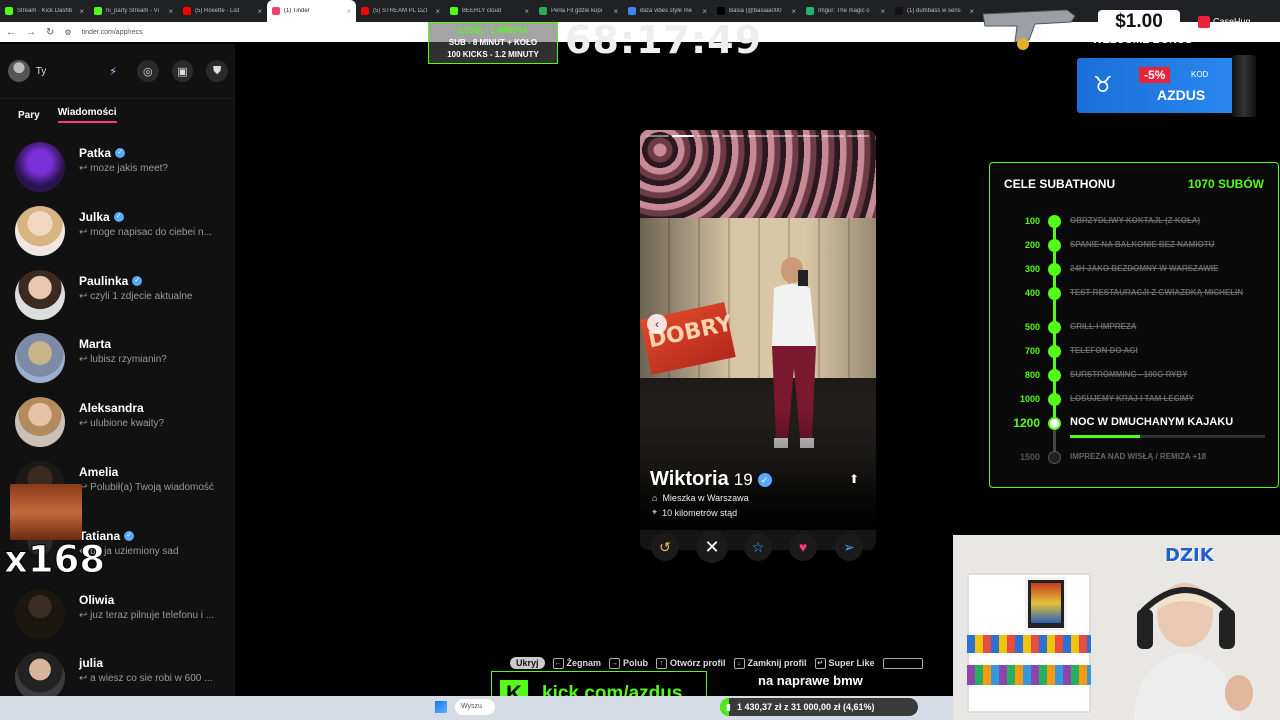  I want to click on hide-shortcuts-button: Ukryj, so click(527, 663).